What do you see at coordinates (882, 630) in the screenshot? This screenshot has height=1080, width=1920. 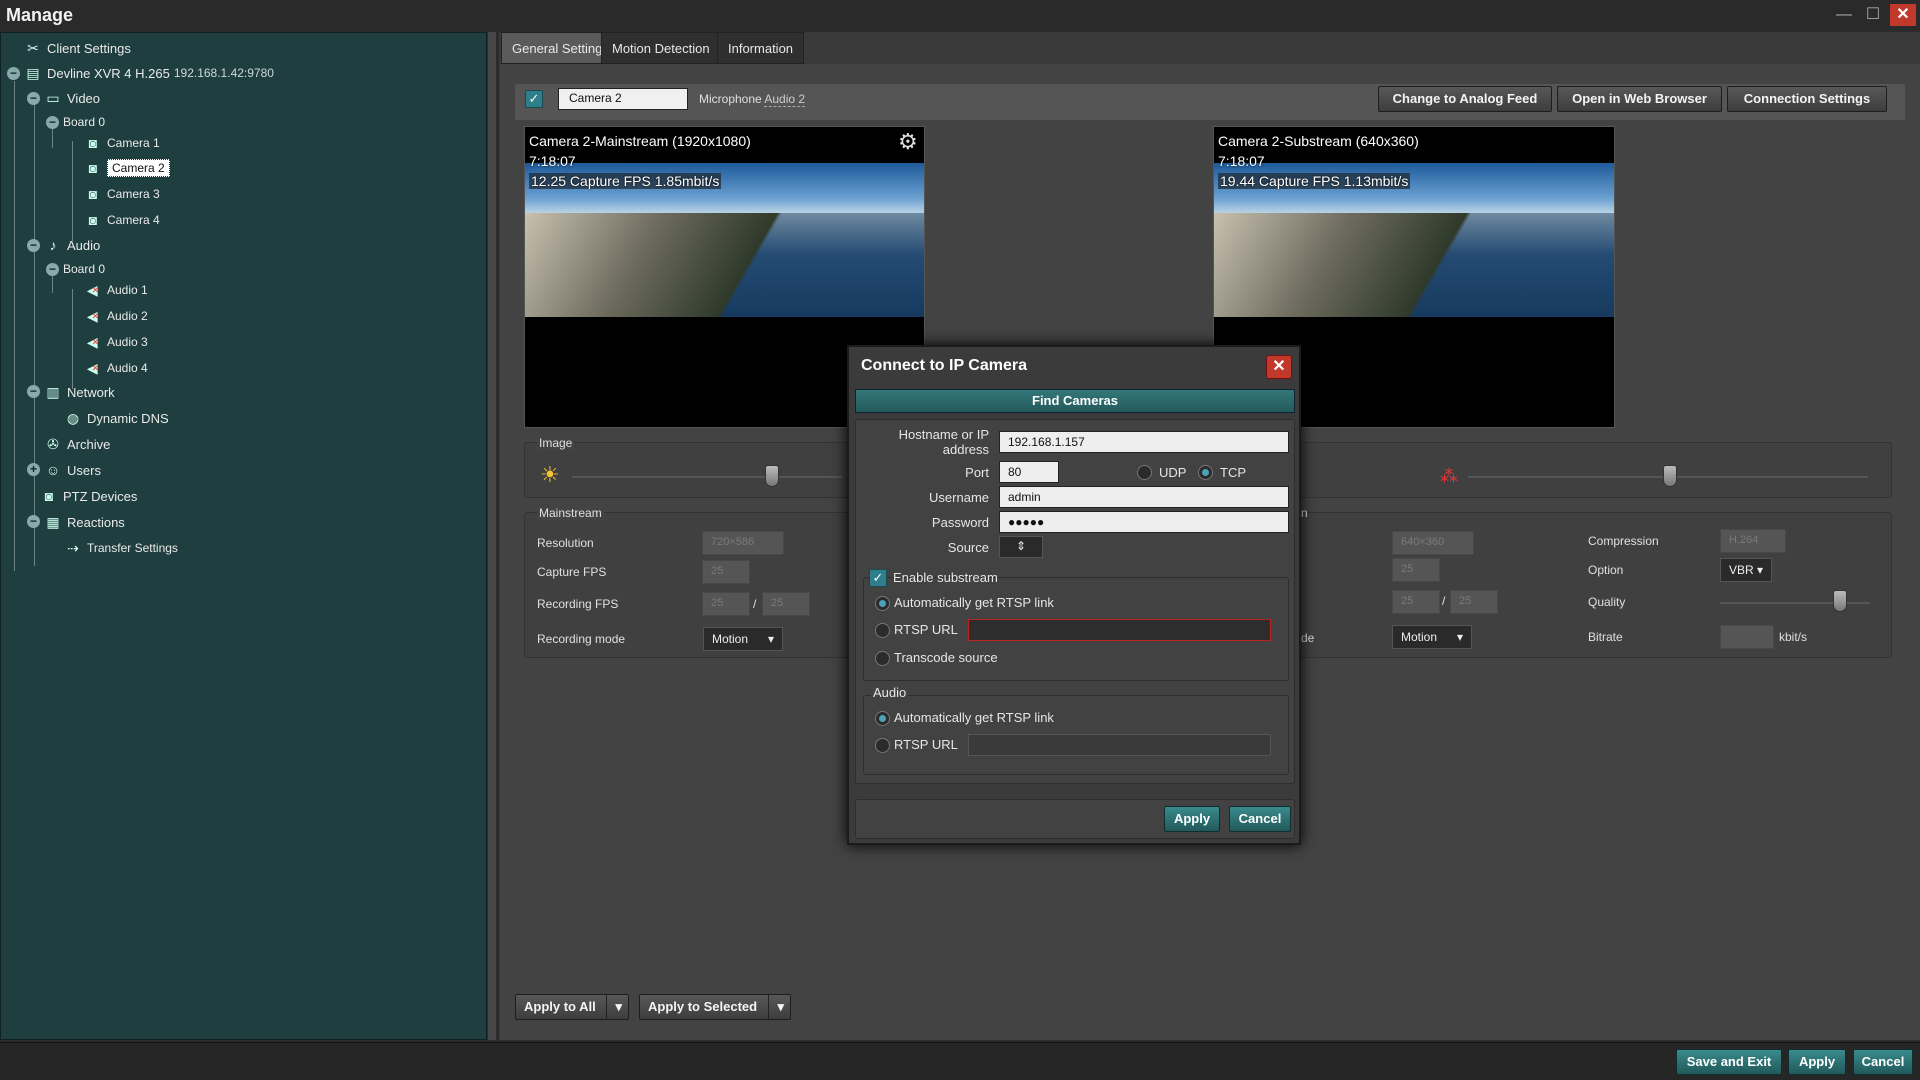 I see `rtsp-url-radio` at bounding box center [882, 630].